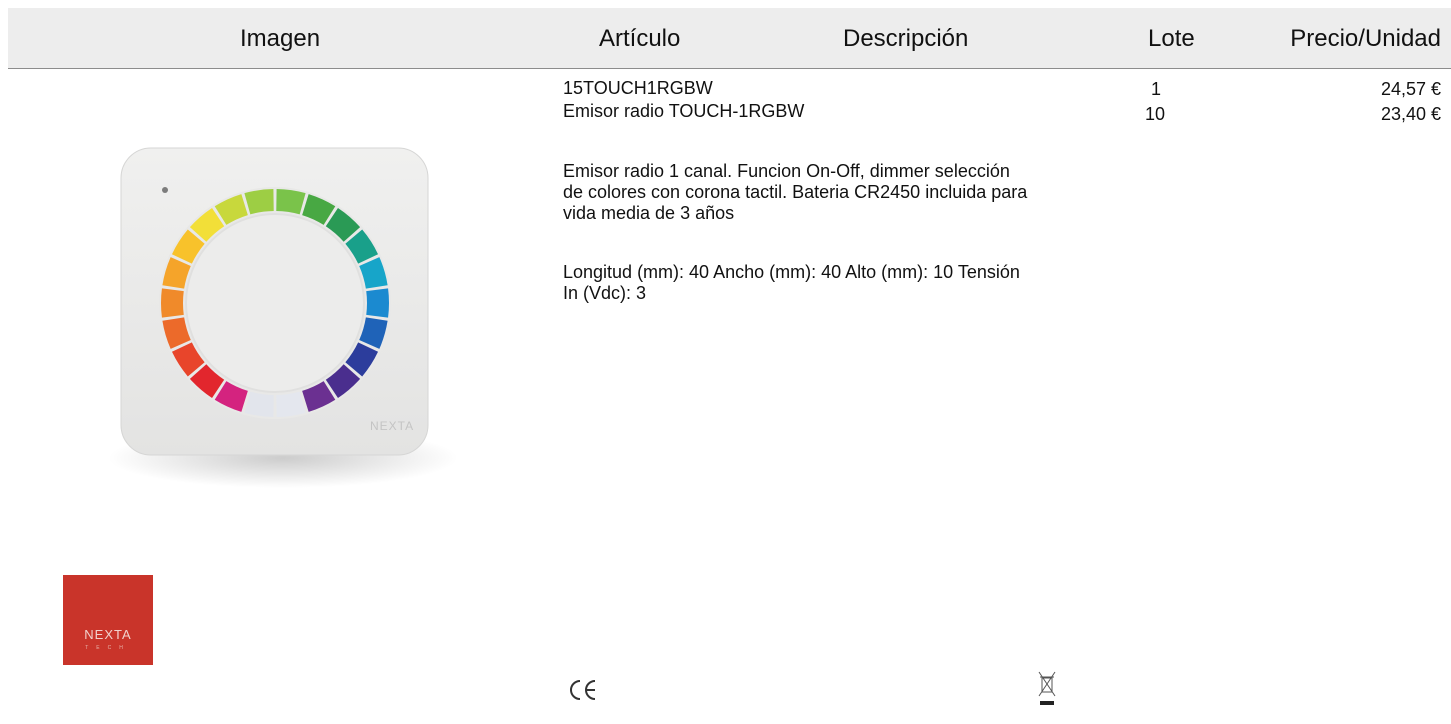 Image resolution: width=1451 pixels, height=724 pixels. I want to click on brand-logo-sub: TECH, so click(108, 648).